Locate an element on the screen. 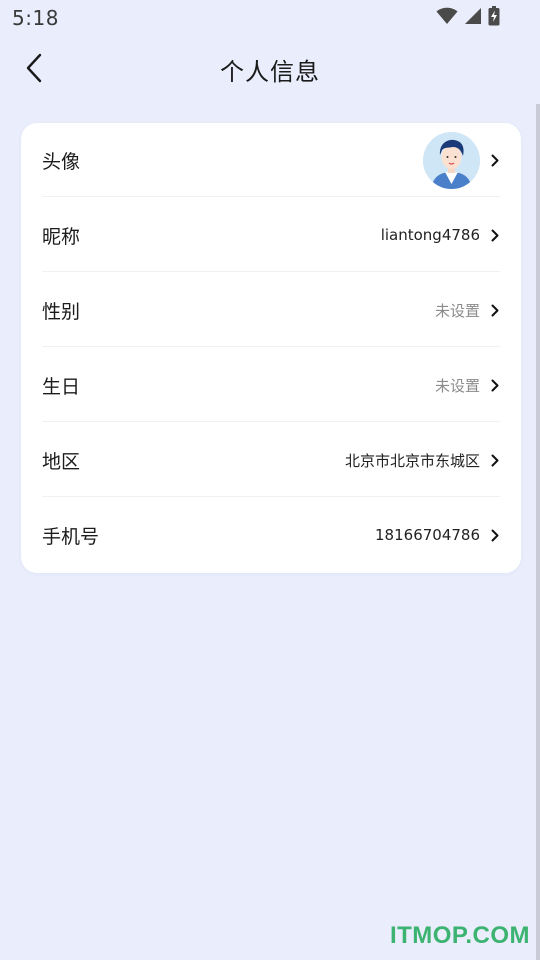 Image resolution: width=540 pixels, height=960 pixels. watermark: ITMOP.COM is located at coordinates (459, 935).